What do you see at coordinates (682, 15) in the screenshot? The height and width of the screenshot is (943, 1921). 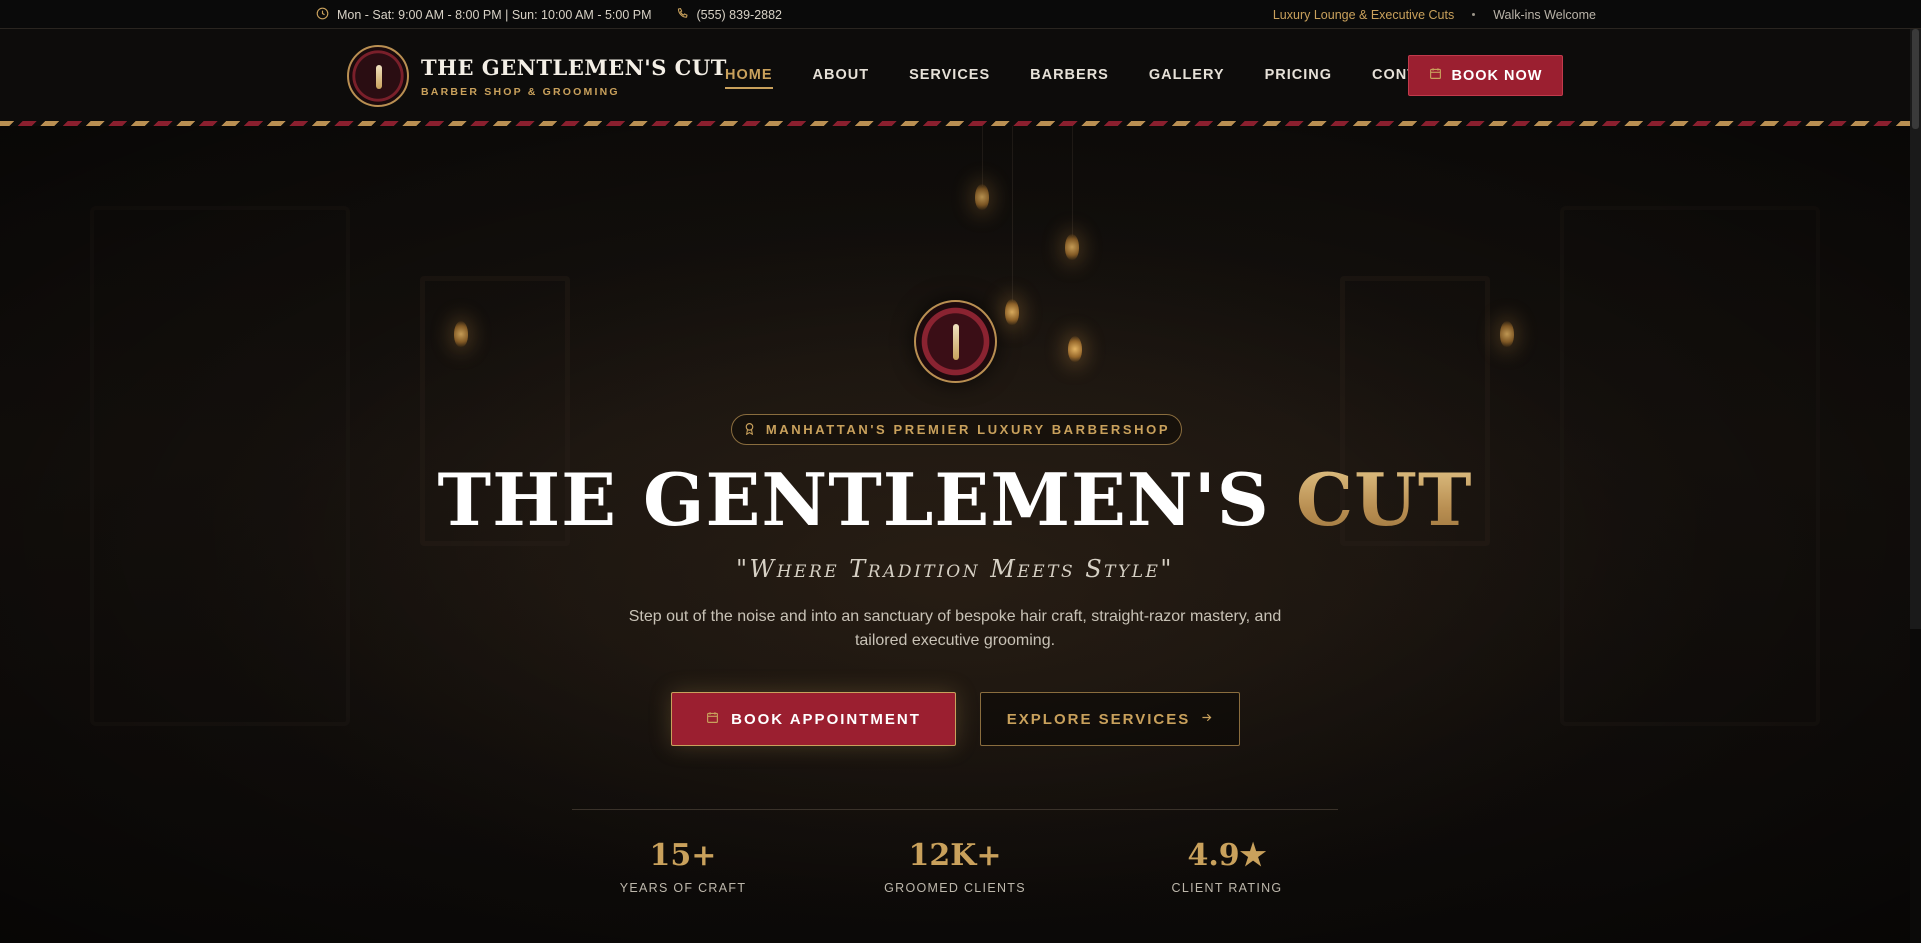 I see `phone-icon` at bounding box center [682, 15].